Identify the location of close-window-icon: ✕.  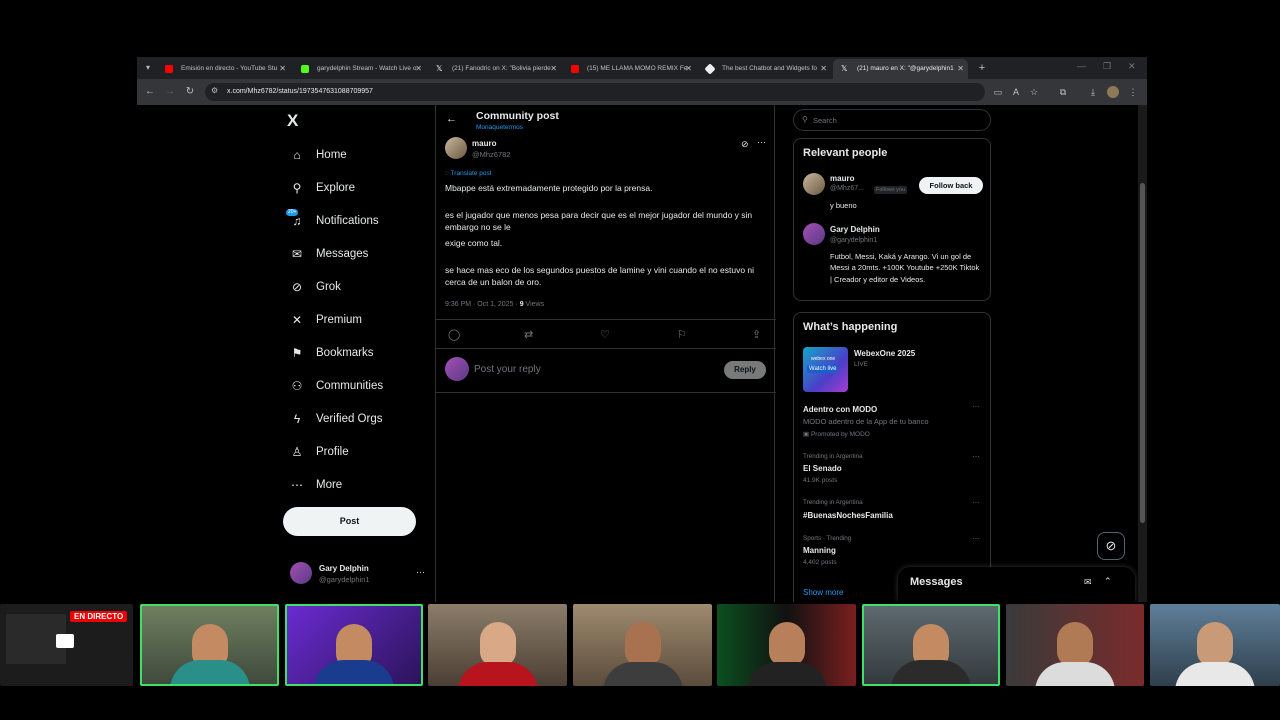
(1132, 66).